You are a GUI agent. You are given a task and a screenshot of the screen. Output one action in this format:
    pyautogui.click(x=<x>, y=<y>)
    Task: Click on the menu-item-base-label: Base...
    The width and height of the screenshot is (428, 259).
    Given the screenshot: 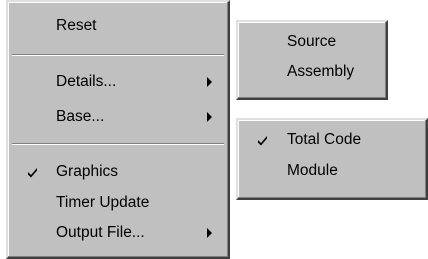 What is the action you would take?
    pyautogui.click(x=80, y=116)
    